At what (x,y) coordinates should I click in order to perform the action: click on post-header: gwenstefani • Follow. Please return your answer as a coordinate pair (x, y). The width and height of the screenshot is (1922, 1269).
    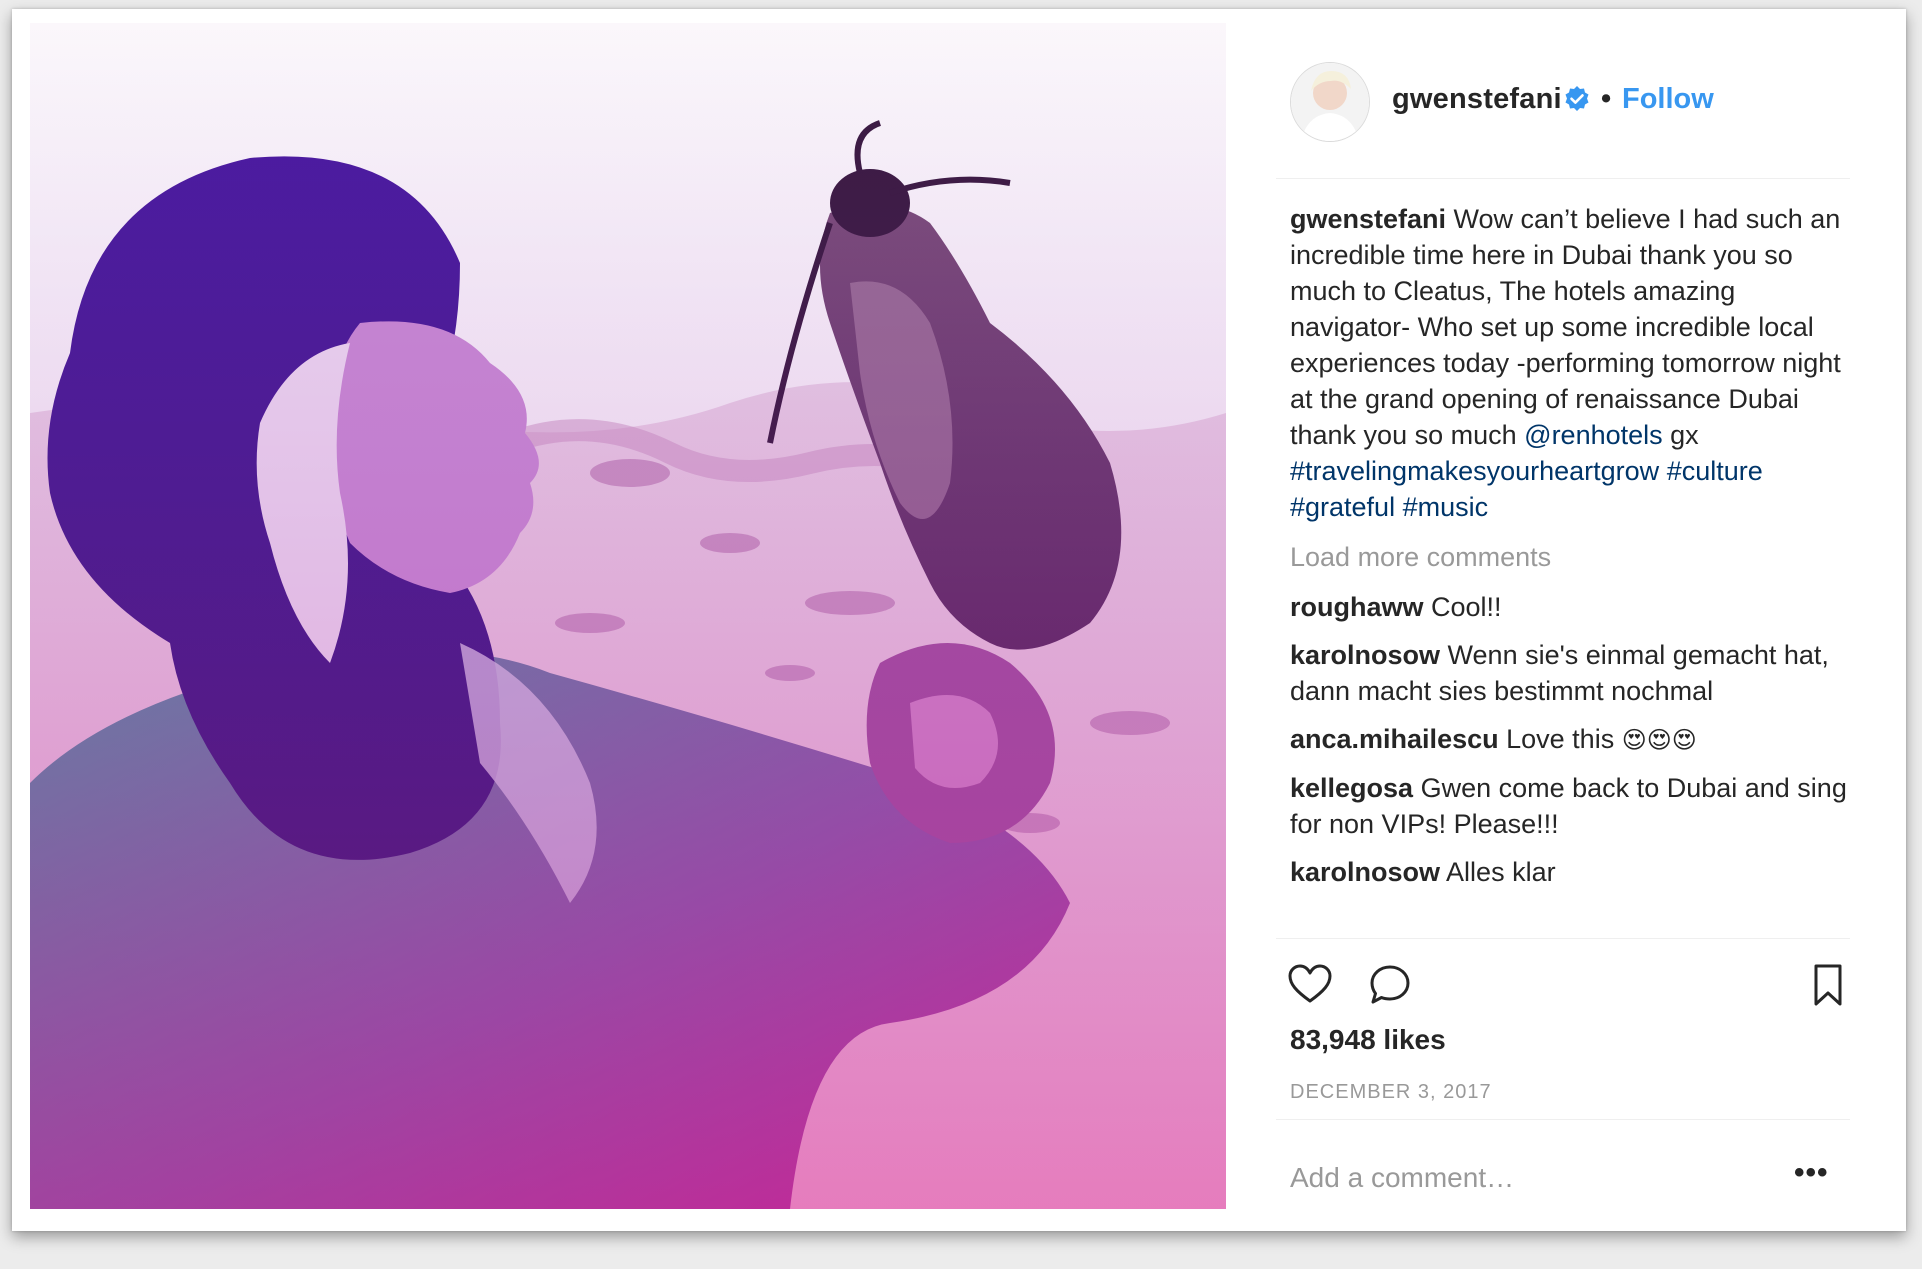
    Looking at the image, I should click on (1563, 101).